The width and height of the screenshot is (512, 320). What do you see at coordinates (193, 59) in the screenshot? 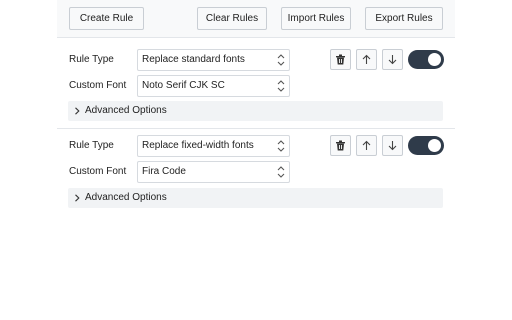
I see `rule-type-value: Replace standard fonts` at bounding box center [193, 59].